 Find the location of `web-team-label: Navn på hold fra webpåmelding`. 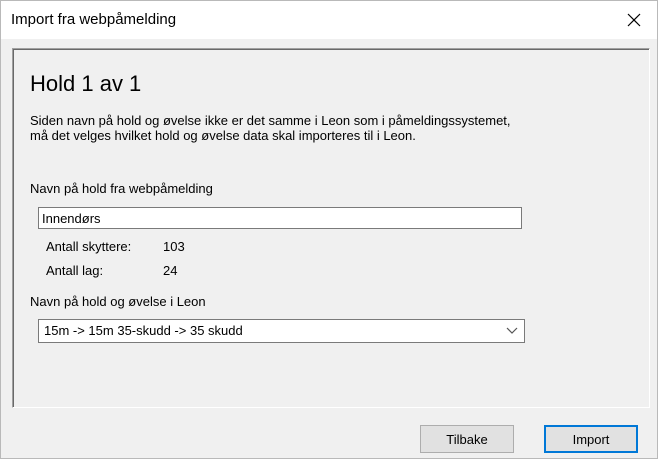

web-team-label: Navn på hold fra webpåmelding is located at coordinates (121, 188).